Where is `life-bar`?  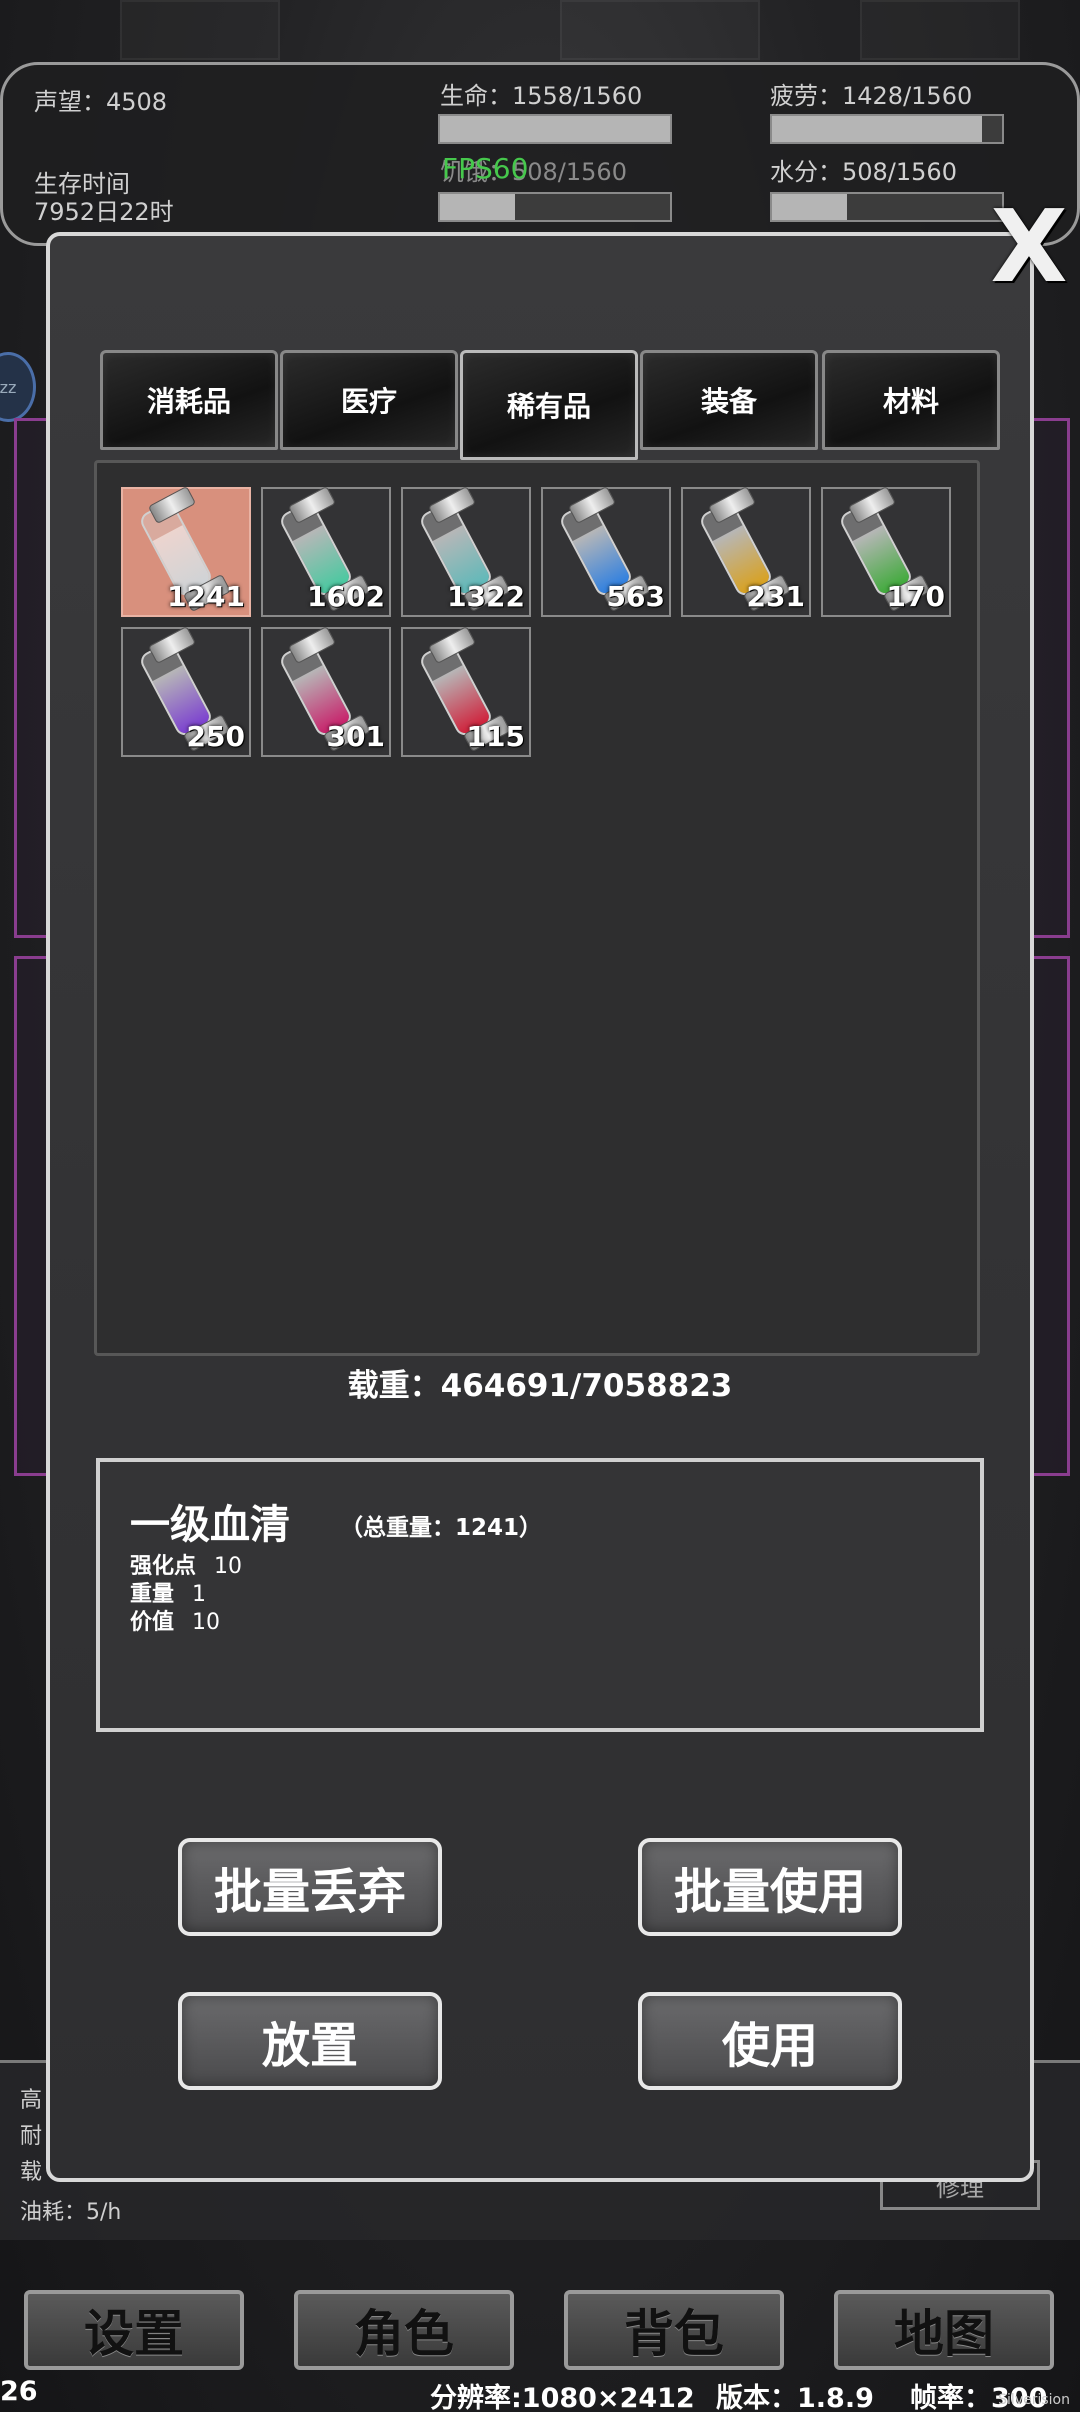 life-bar is located at coordinates (555, 129).